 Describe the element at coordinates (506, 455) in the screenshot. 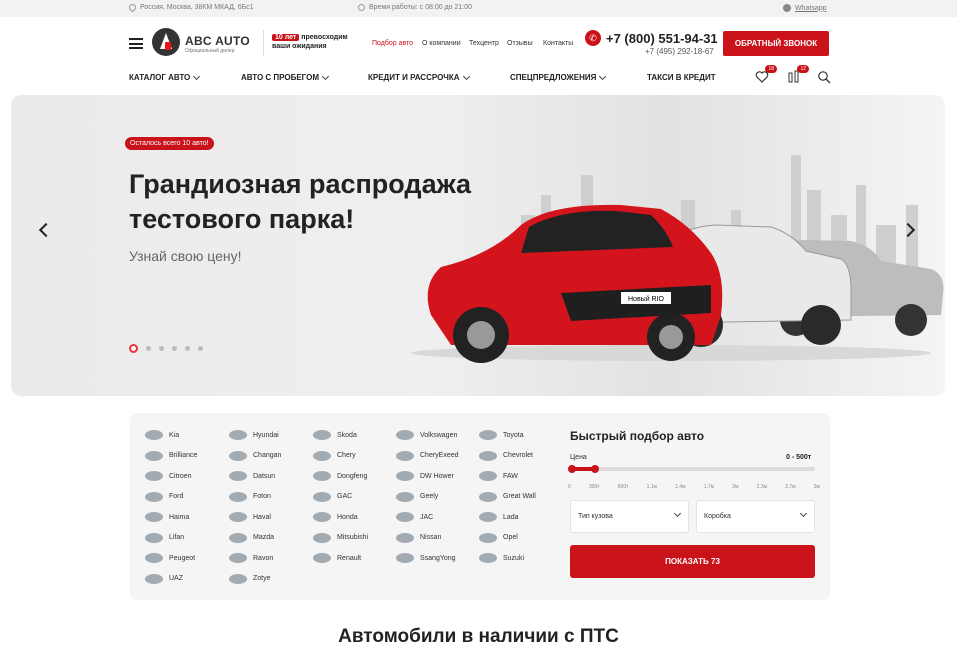

I see `brand-link: Chevrolet` at that location.